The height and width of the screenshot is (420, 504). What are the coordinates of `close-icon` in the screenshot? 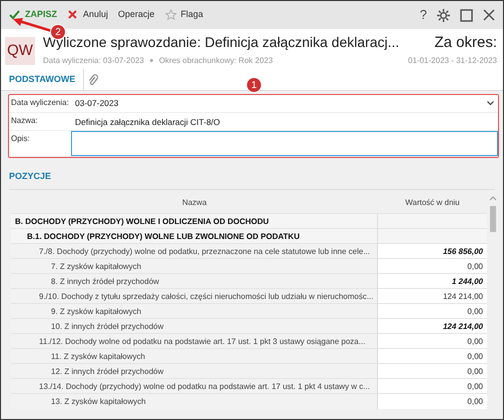 It's located at (73, 15).